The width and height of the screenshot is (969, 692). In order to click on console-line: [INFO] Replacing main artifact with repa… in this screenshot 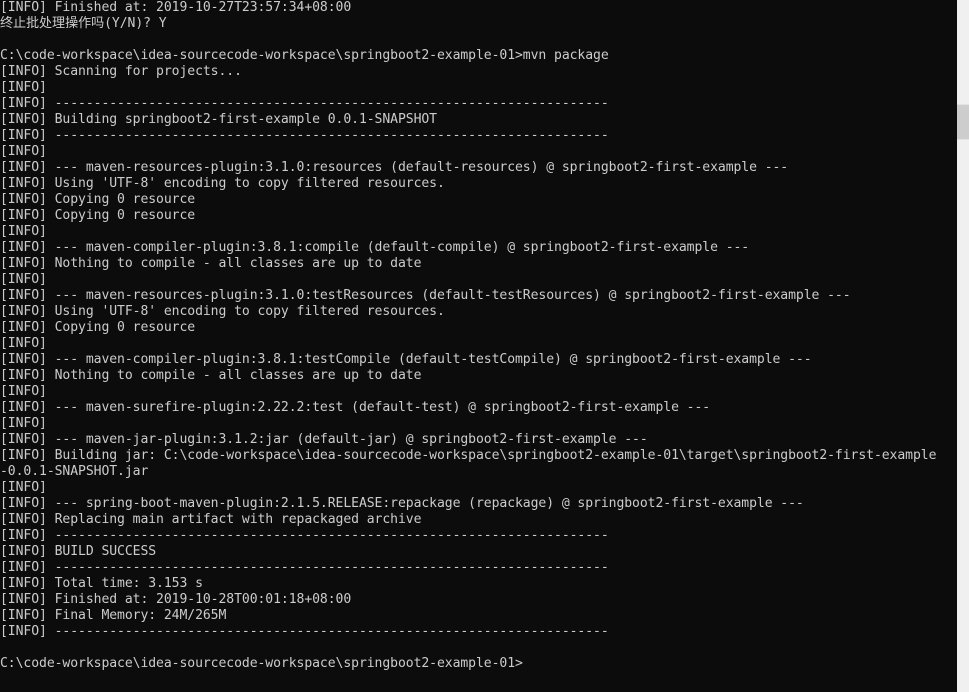, I will do `click(211, 519)`.